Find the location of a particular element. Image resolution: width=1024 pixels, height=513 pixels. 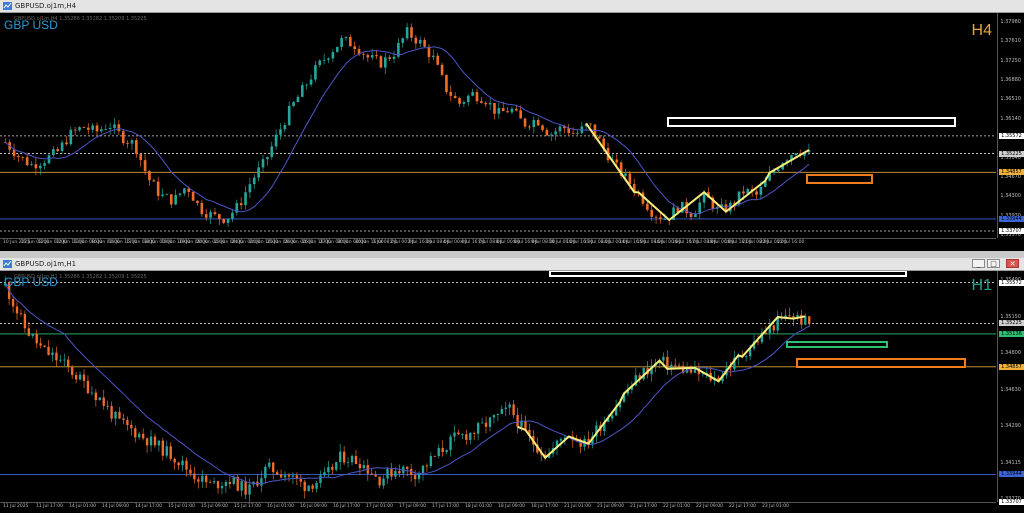

h1-orange-zone-box is located at coordinates (881, 363).